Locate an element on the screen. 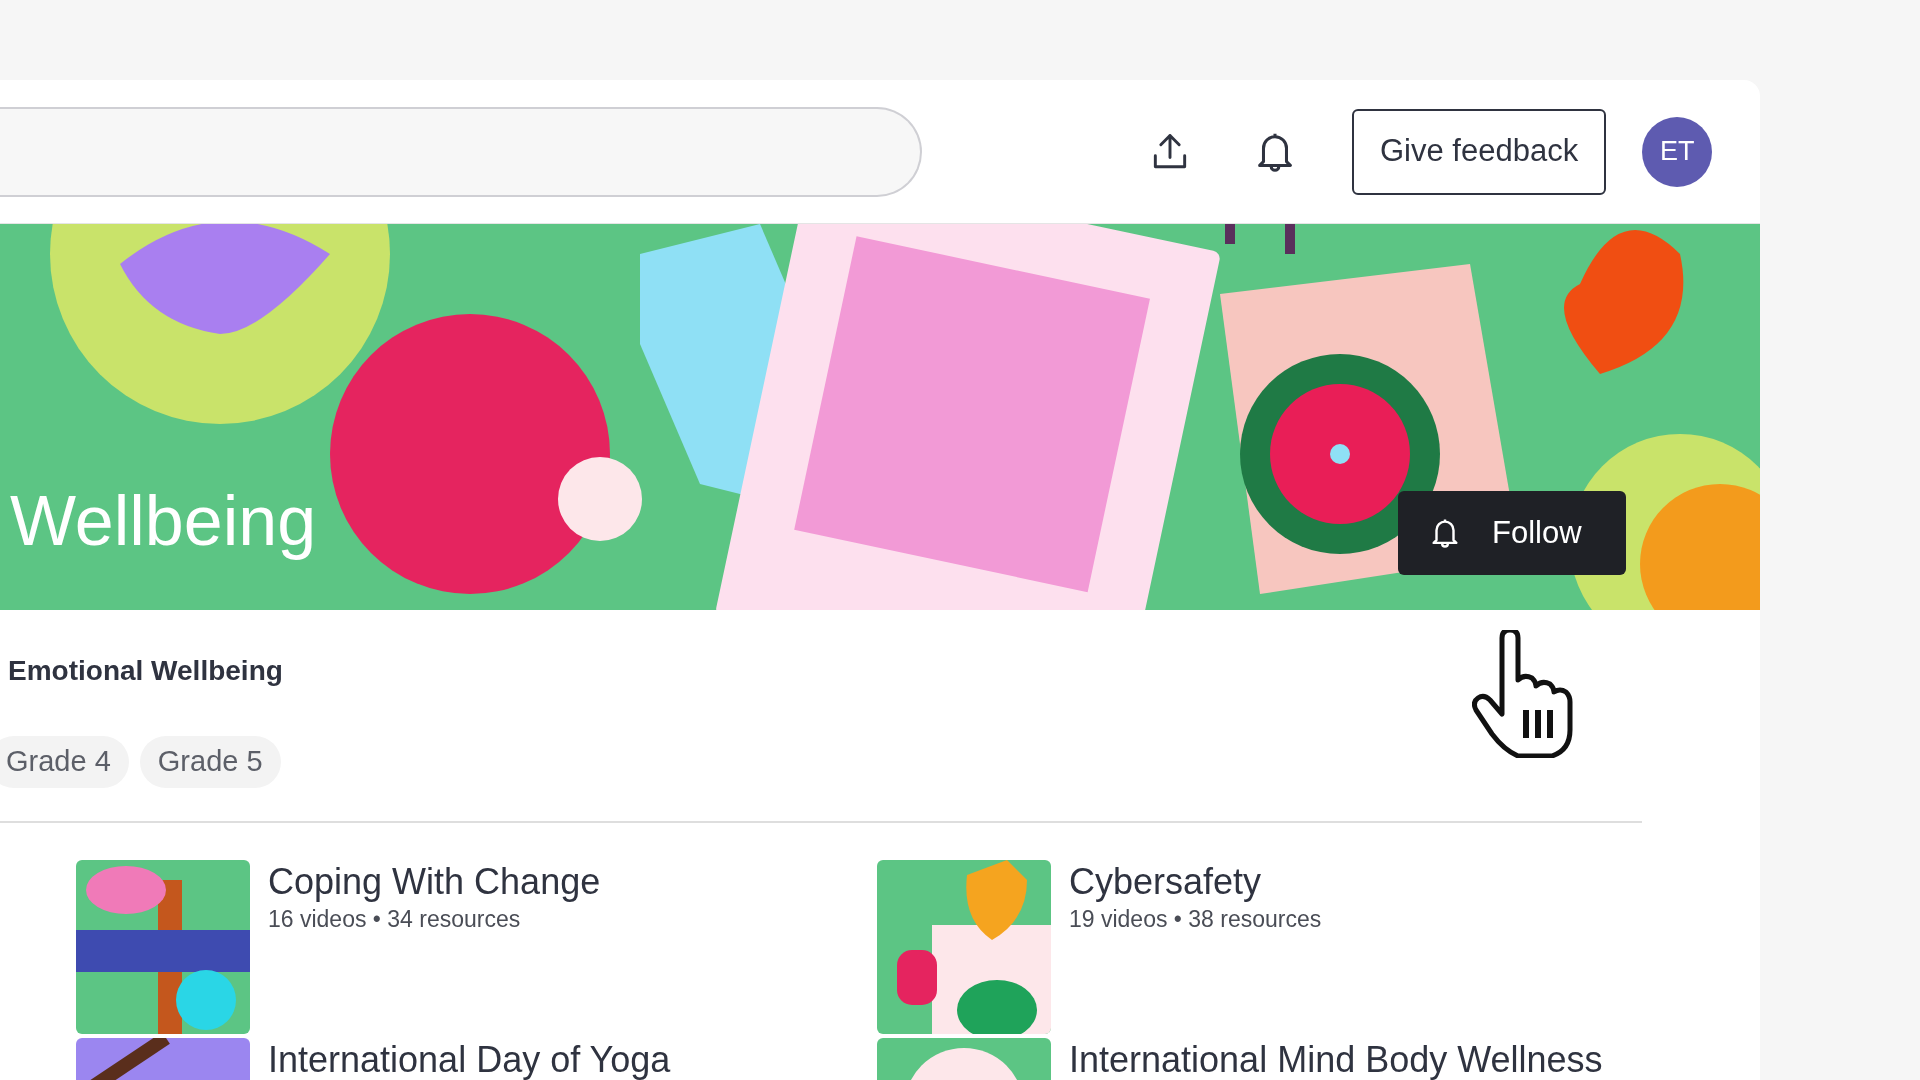  grade-chip: Grade 5 is located at coordinates (210, 762).